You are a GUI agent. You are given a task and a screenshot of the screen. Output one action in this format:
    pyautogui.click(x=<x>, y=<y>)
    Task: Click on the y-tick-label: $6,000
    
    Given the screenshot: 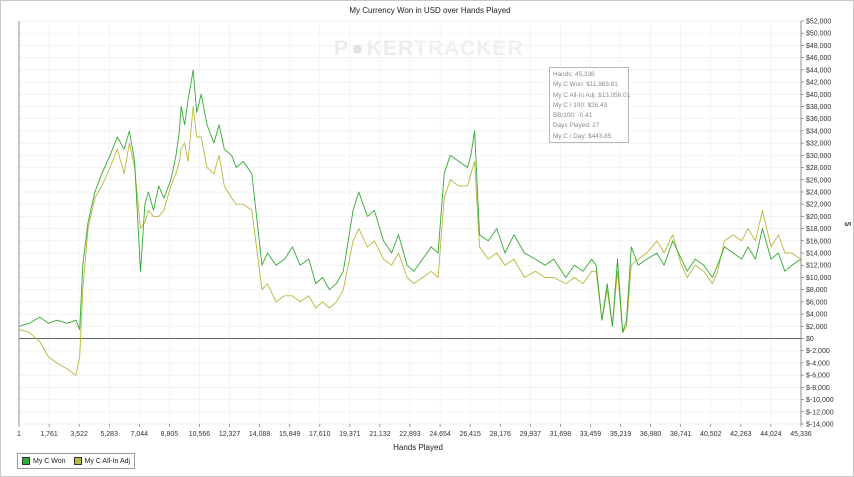 What is the action you would take?
    pyautogui.click(x=817, y=302)
    